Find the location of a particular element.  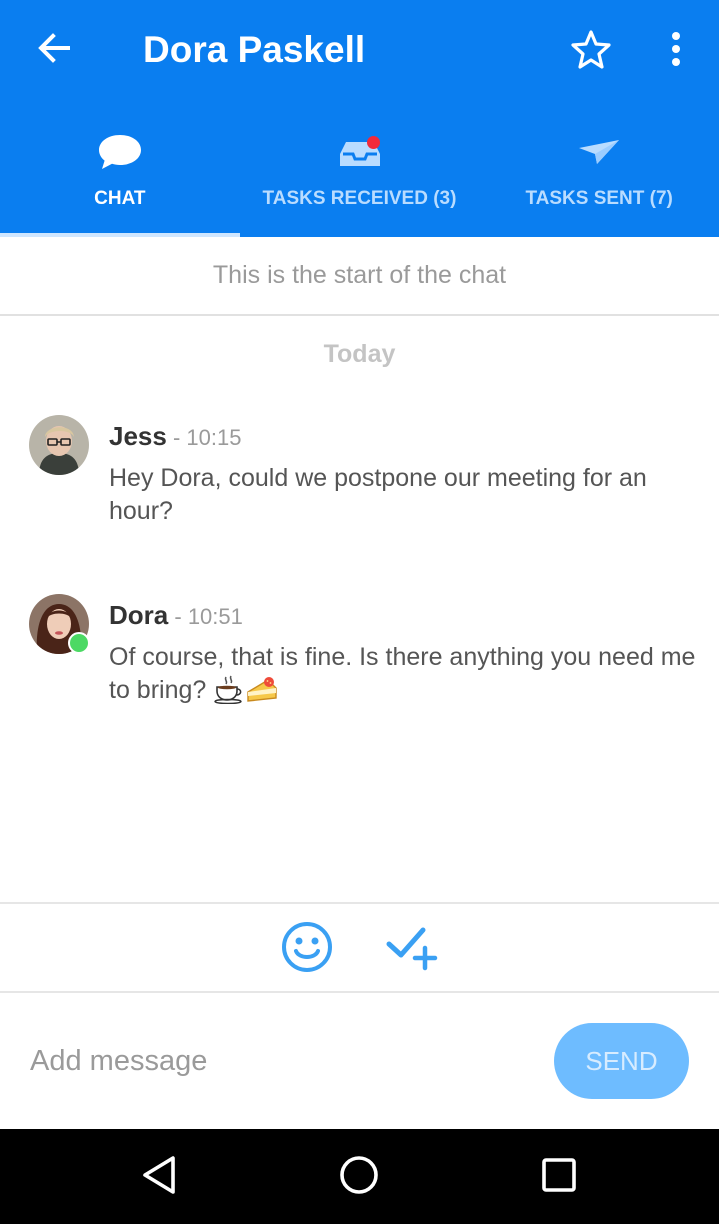

nav-home-circle-icon is located at coordinates (359, 1177).